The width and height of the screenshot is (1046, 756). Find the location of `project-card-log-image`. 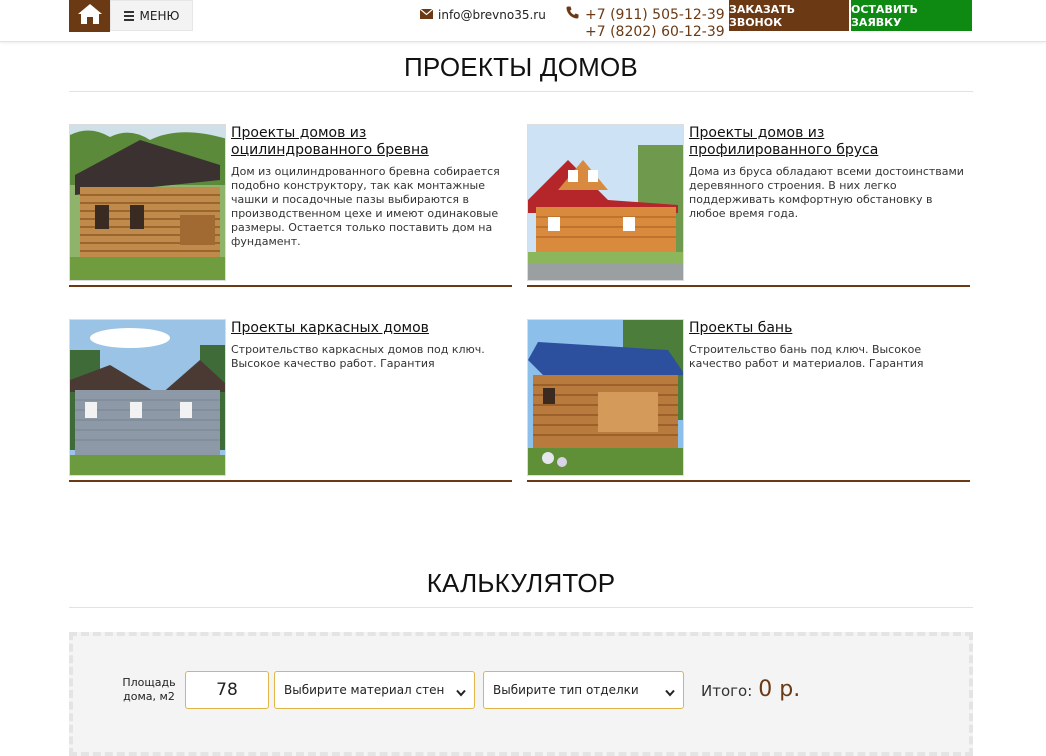

project-card-log-image is located at coordinates (147, 202).